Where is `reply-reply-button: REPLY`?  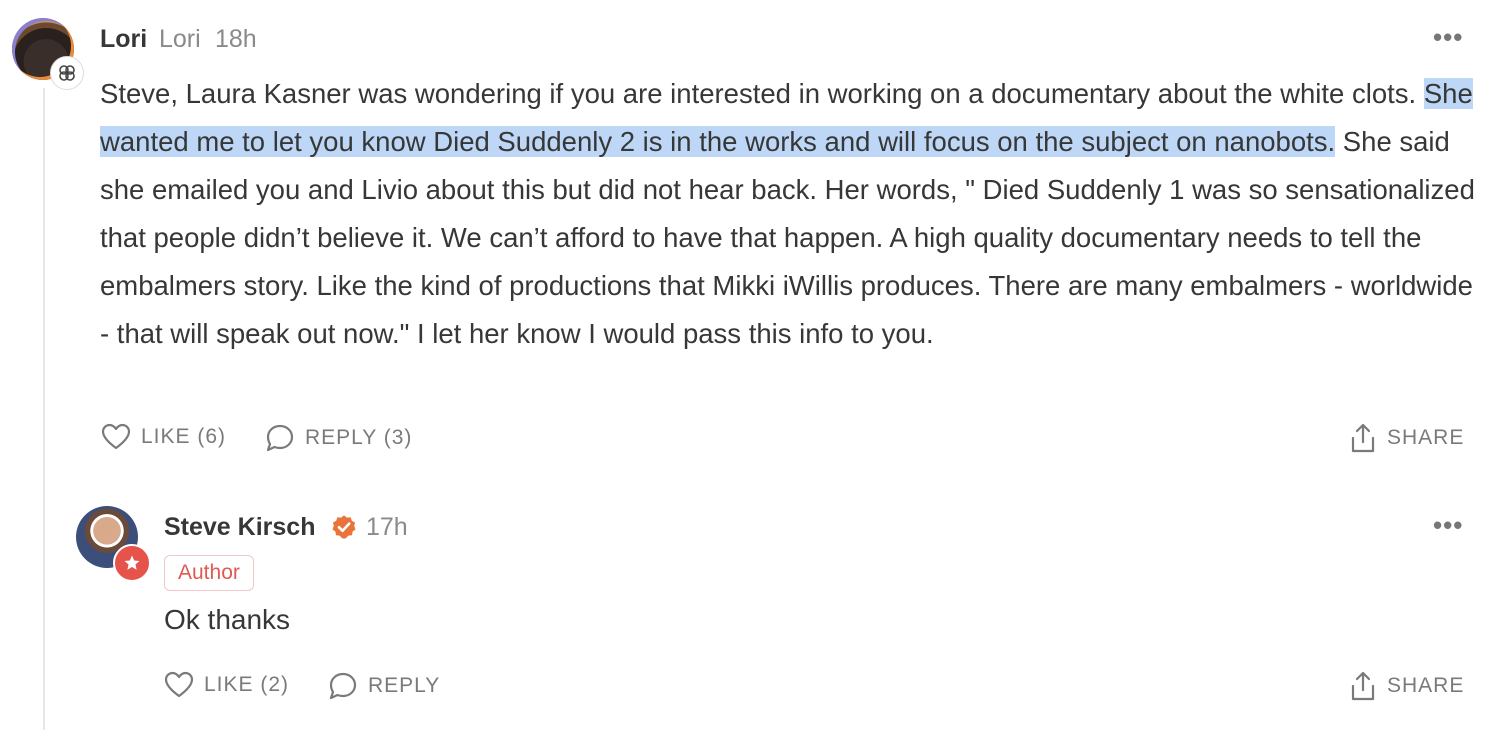 reply-reply-button: REPLY is located at coordinates (384, 686).